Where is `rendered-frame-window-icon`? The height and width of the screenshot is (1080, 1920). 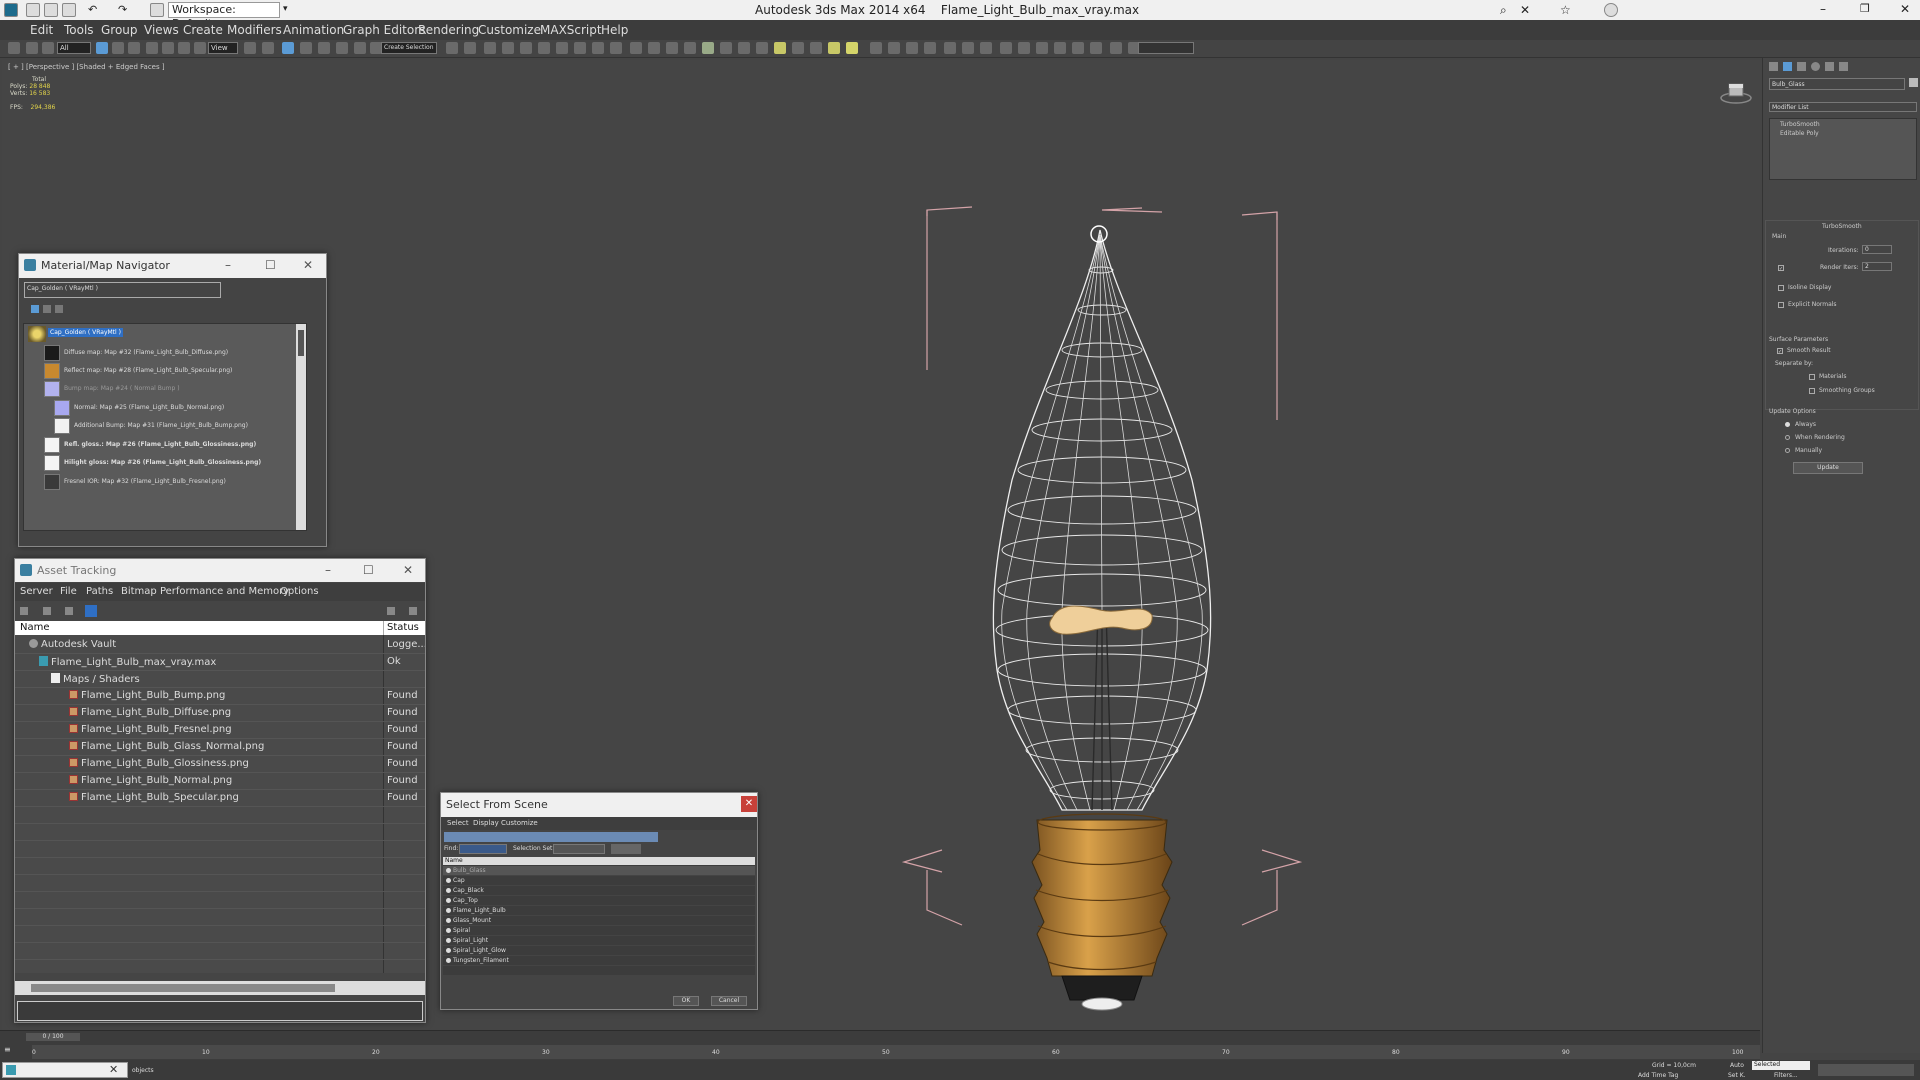 rendered-frame-window-icon is located at coordinates (598, 48).